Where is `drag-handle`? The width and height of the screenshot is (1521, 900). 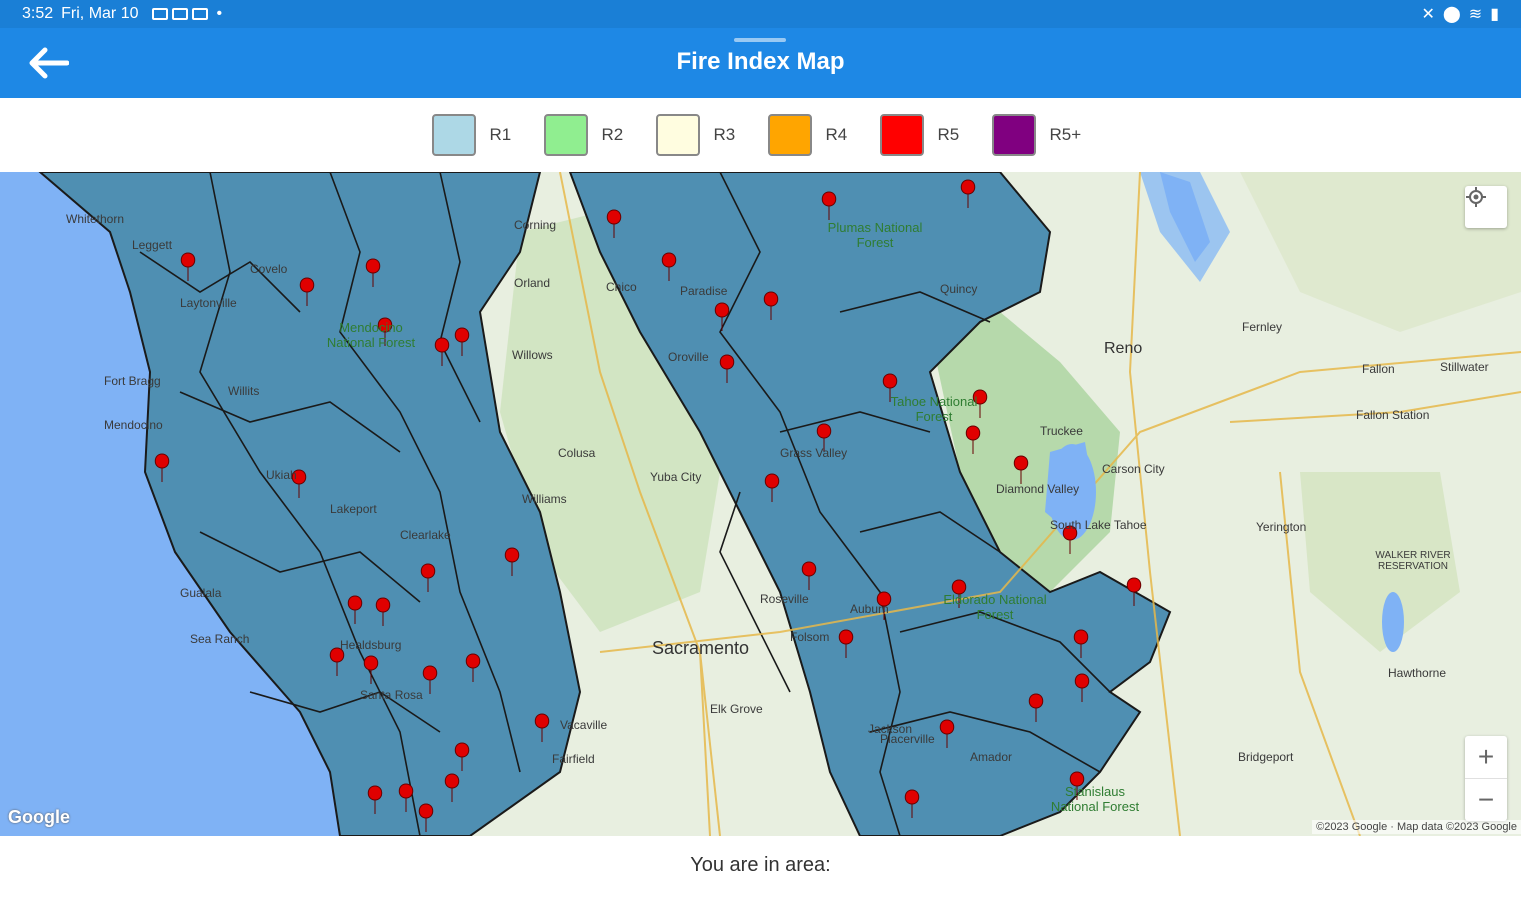
drag-handle is located at coordinates (760, 40).